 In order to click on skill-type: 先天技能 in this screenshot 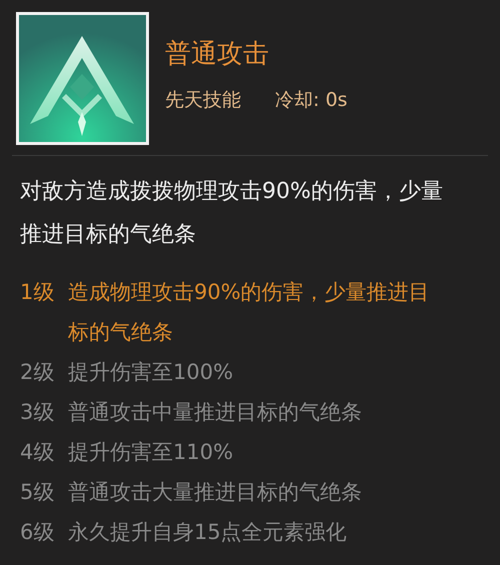, I will do `click(203, 100)`.